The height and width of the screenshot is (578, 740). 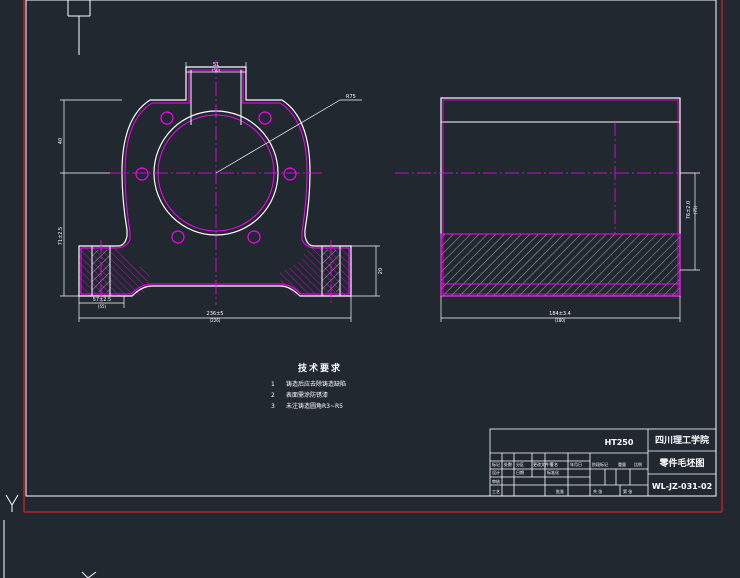 I want to click on dim-total-width-sub: (226), so click(x=215, y=320).